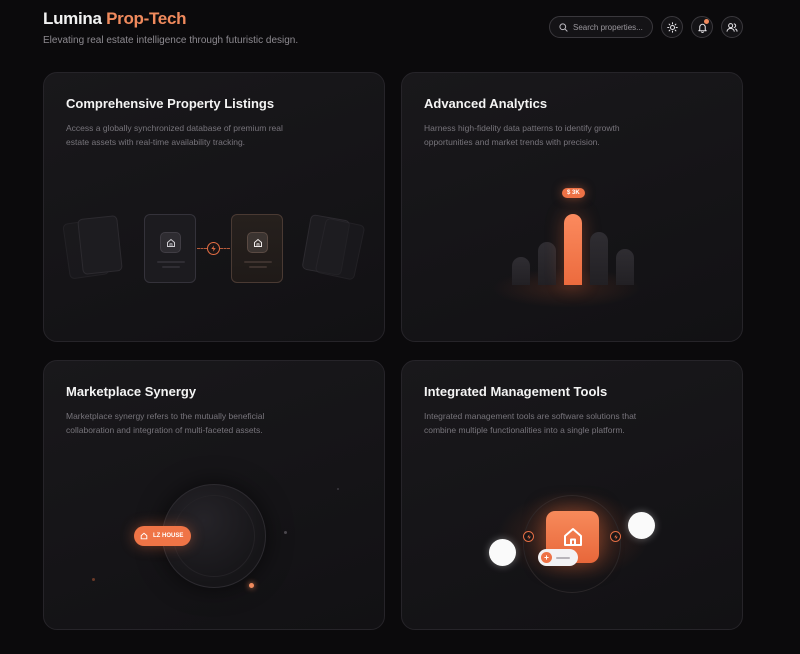 The height and width of the screenshot is (654, 800). What do you see at coordinates (100, 245) in the screenshot?
I see `ghost-listing-card` at bounding box center [100, 245].